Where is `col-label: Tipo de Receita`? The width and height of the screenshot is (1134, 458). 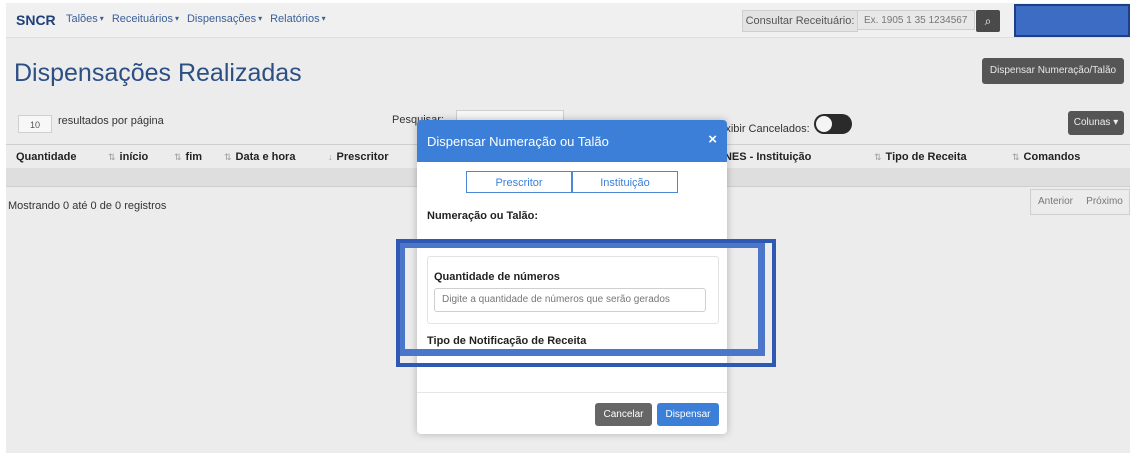
col-label: Tipo de Receita is located at coordinates (926, 157).